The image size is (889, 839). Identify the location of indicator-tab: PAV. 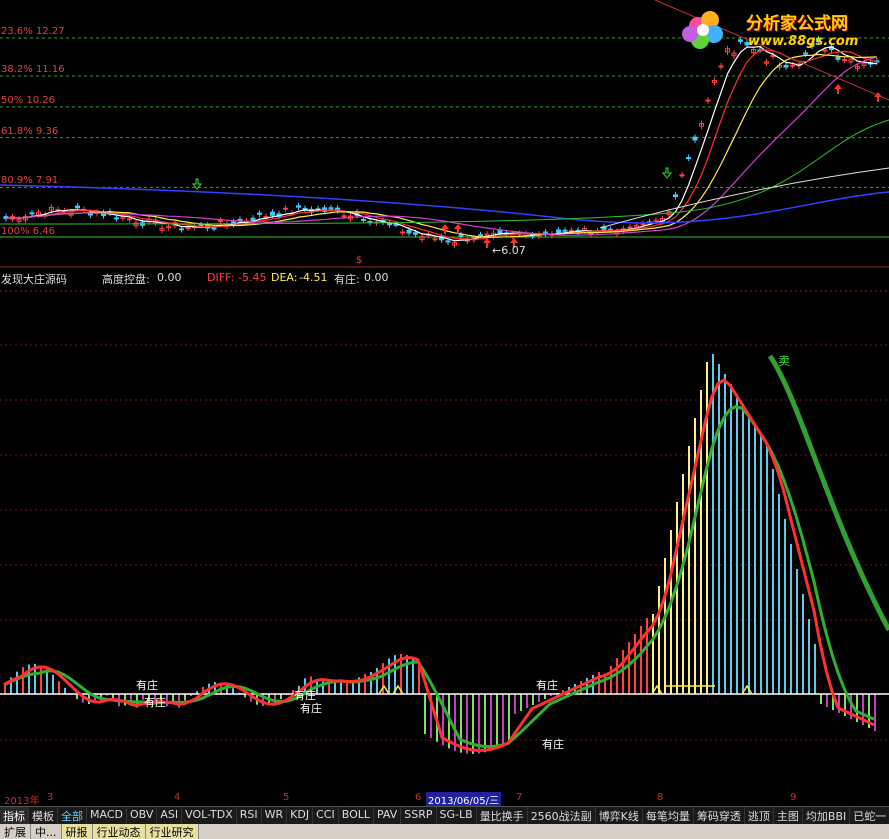
(388, 815).